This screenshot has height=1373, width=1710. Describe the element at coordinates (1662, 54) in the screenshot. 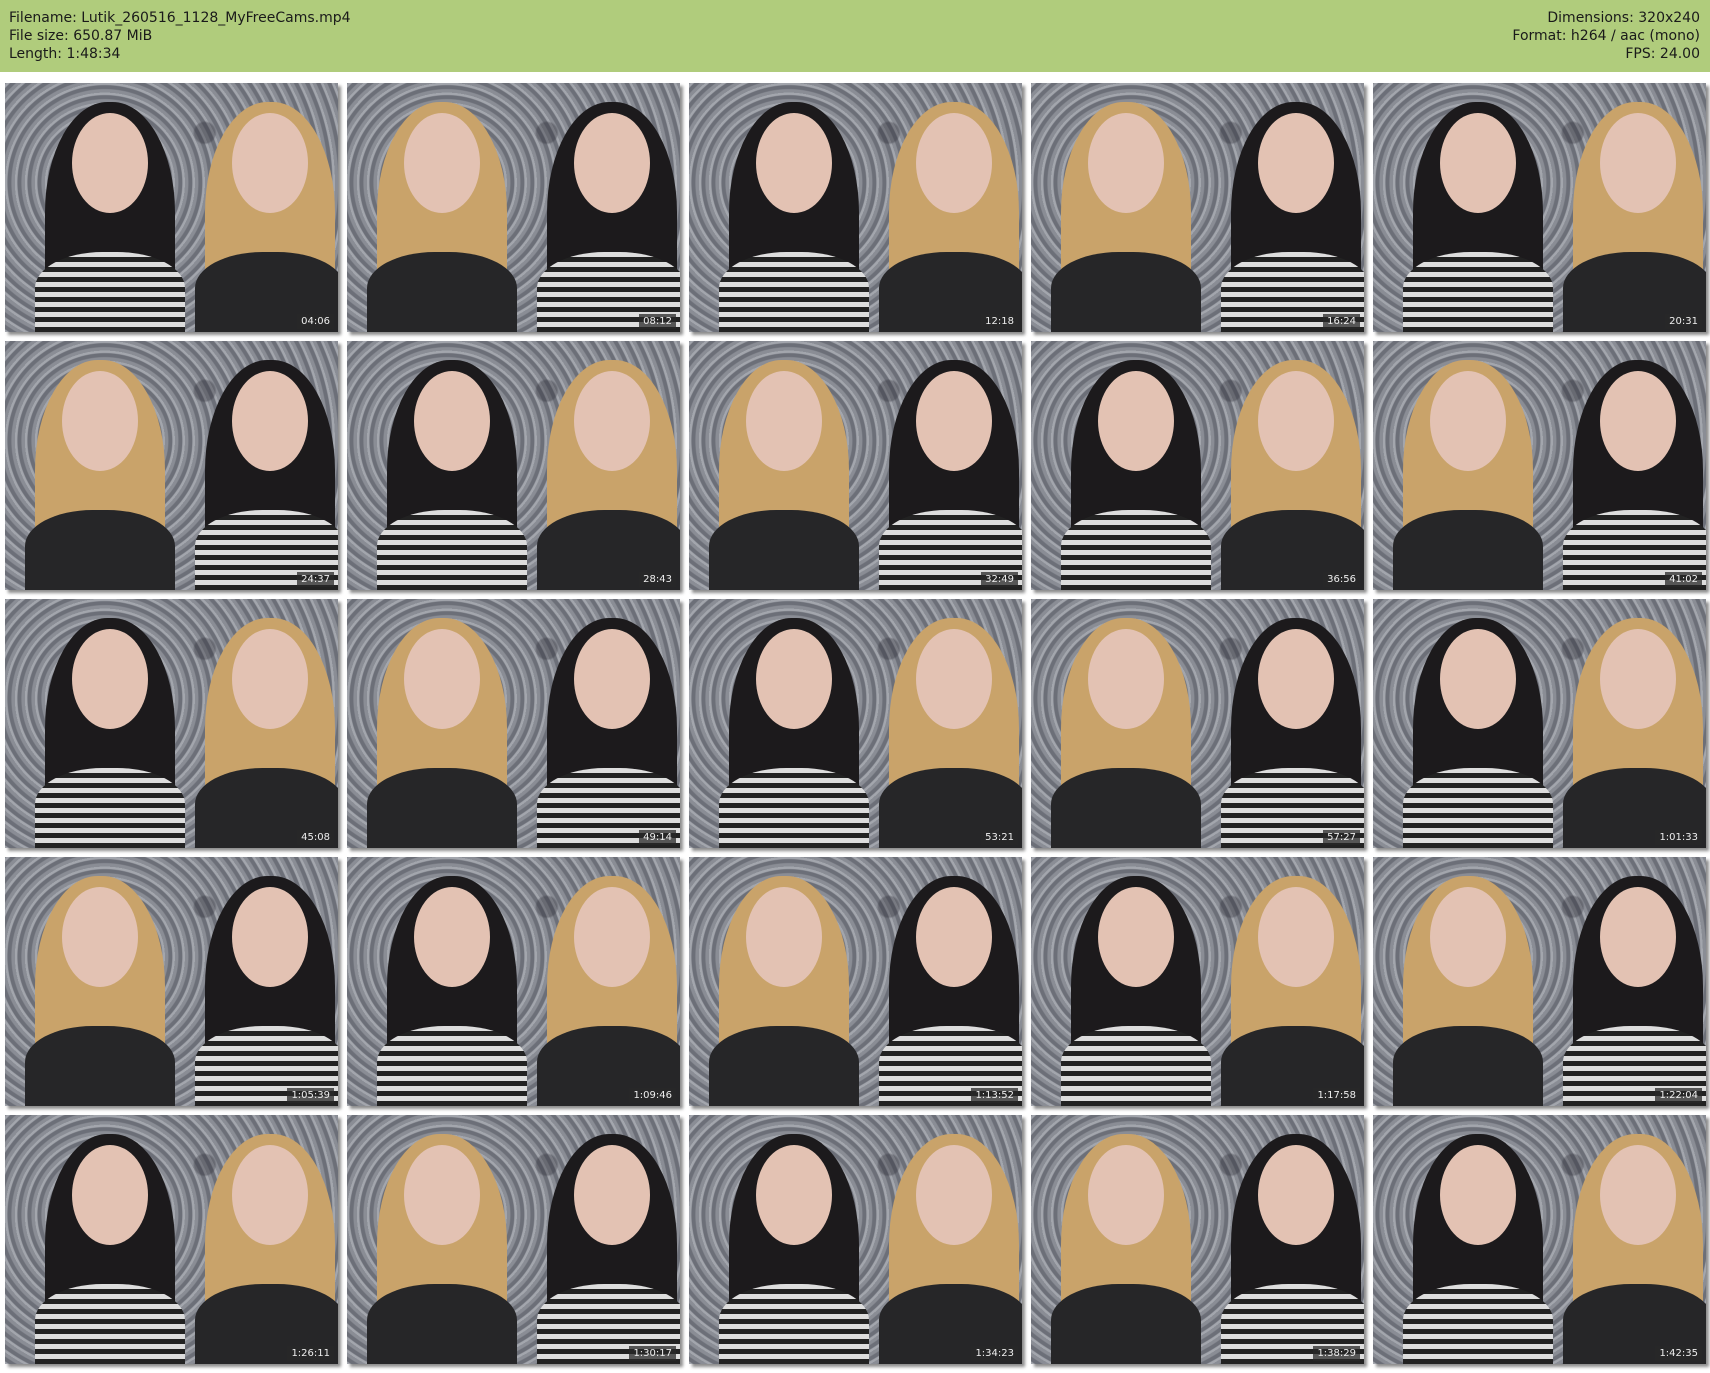

I see `fps: FPS: 24.00` at that location.